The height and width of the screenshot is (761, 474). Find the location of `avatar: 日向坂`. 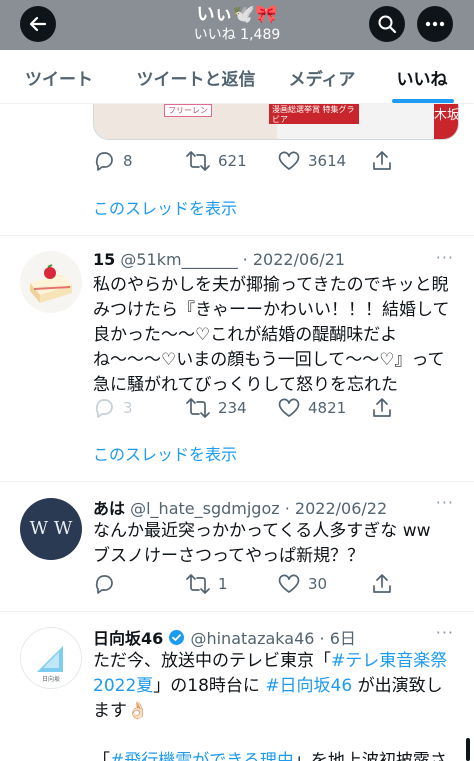

avatar: 日向坂 is located at coordinates (51, 658).